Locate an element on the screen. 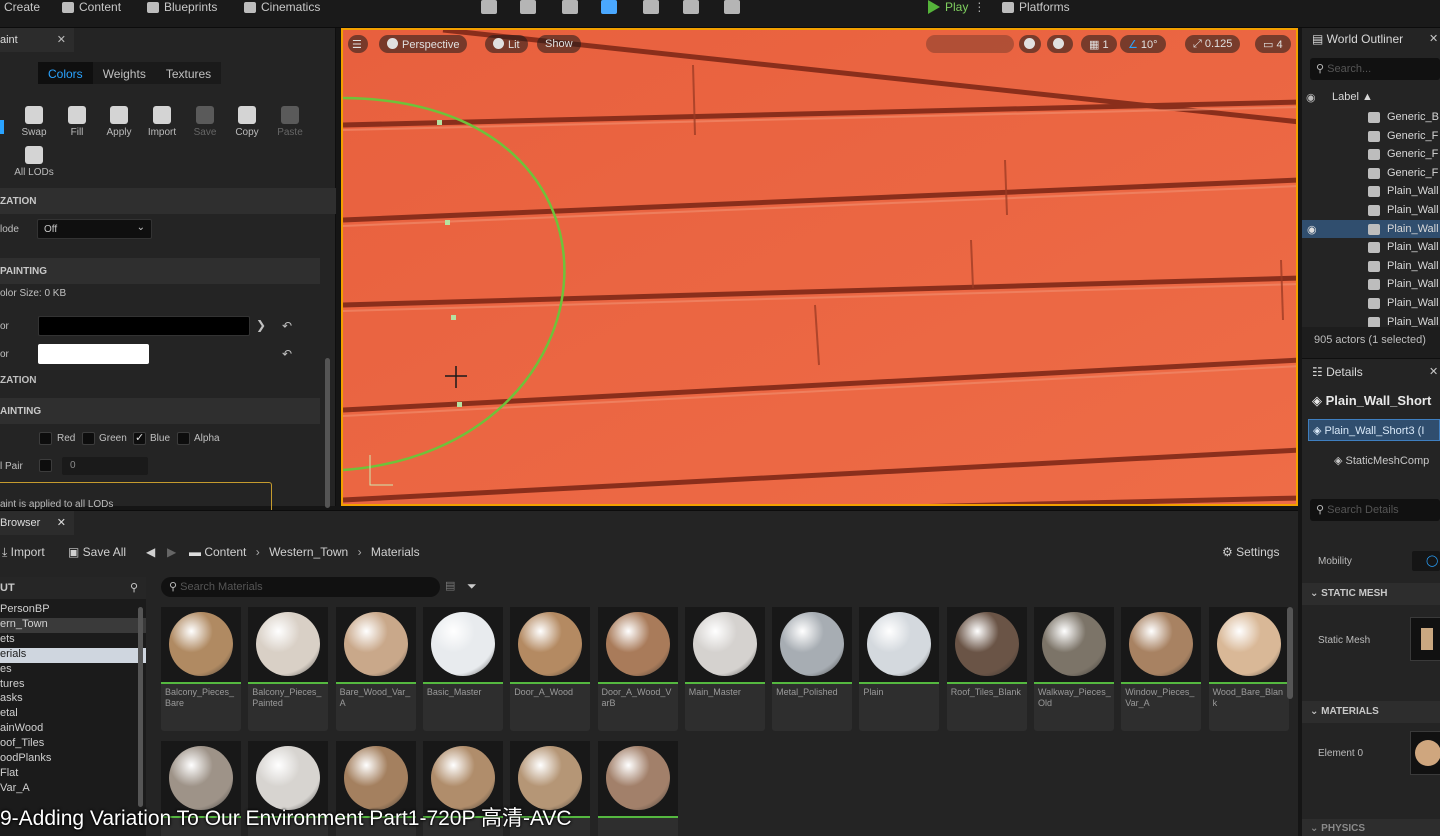  grid-snap-button: ▦ 1 is located at coordinates (1099, 44).